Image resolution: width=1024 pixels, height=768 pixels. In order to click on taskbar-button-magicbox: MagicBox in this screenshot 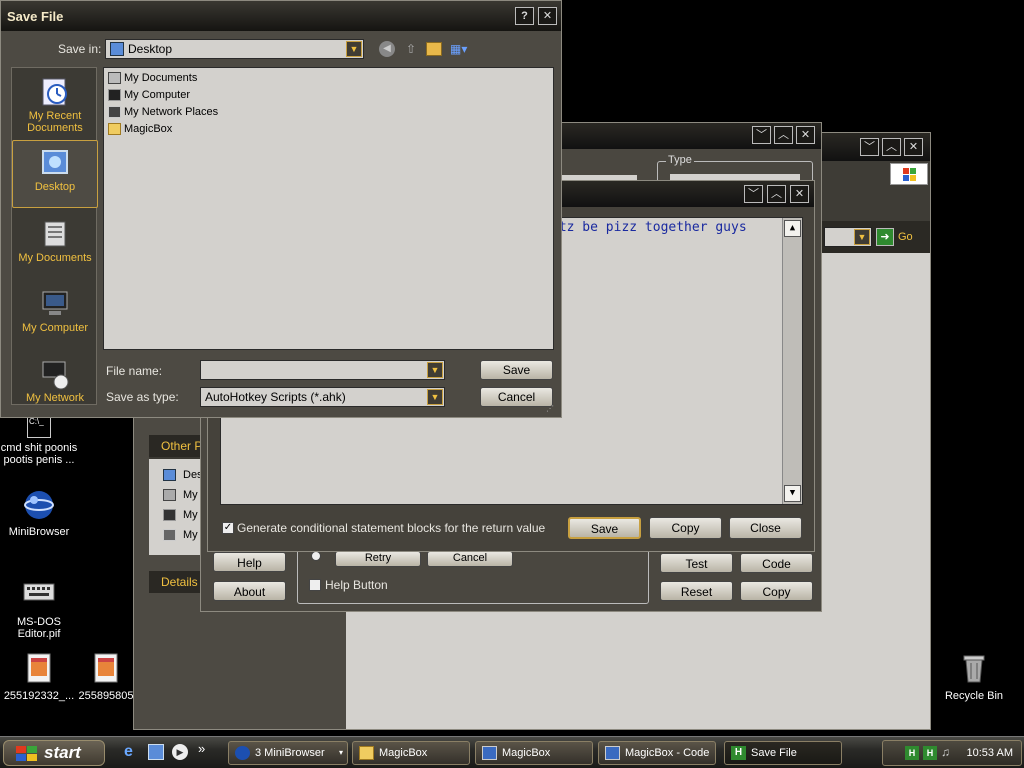, I will do `click(534, 753)`.